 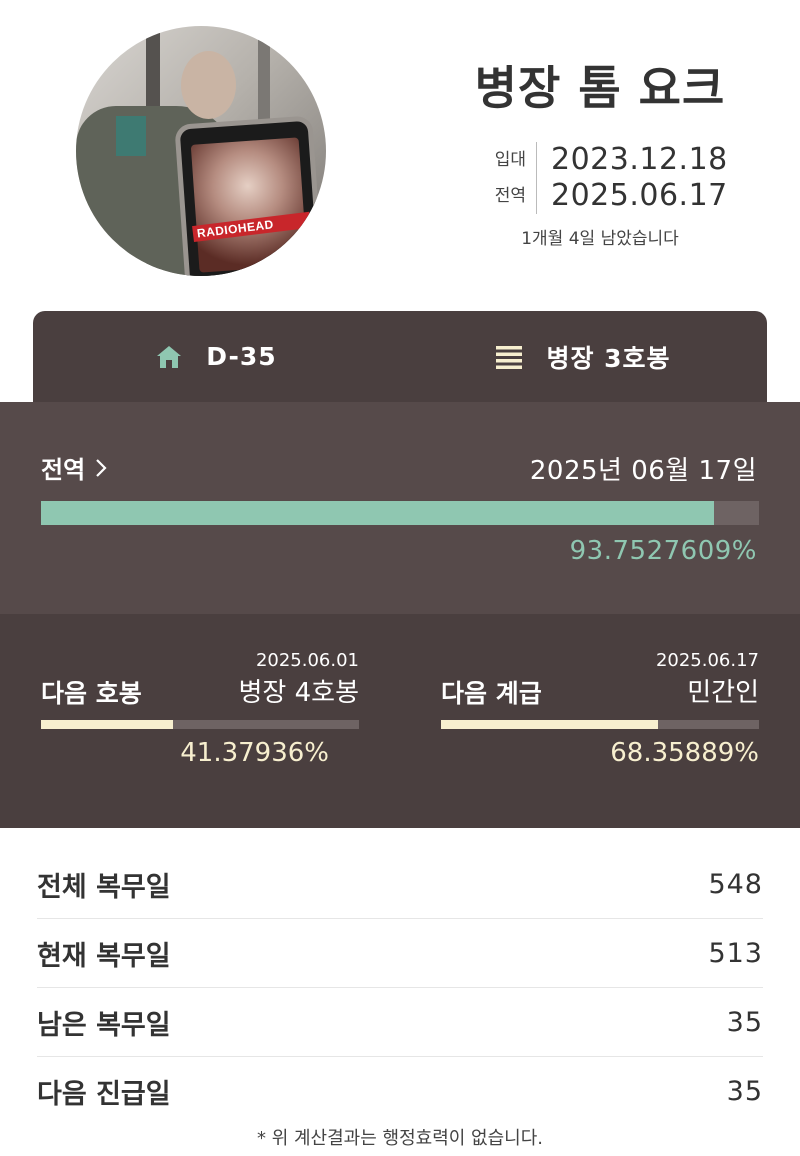 I want to click on chevron-right-icon, so click(x=101, y=468).